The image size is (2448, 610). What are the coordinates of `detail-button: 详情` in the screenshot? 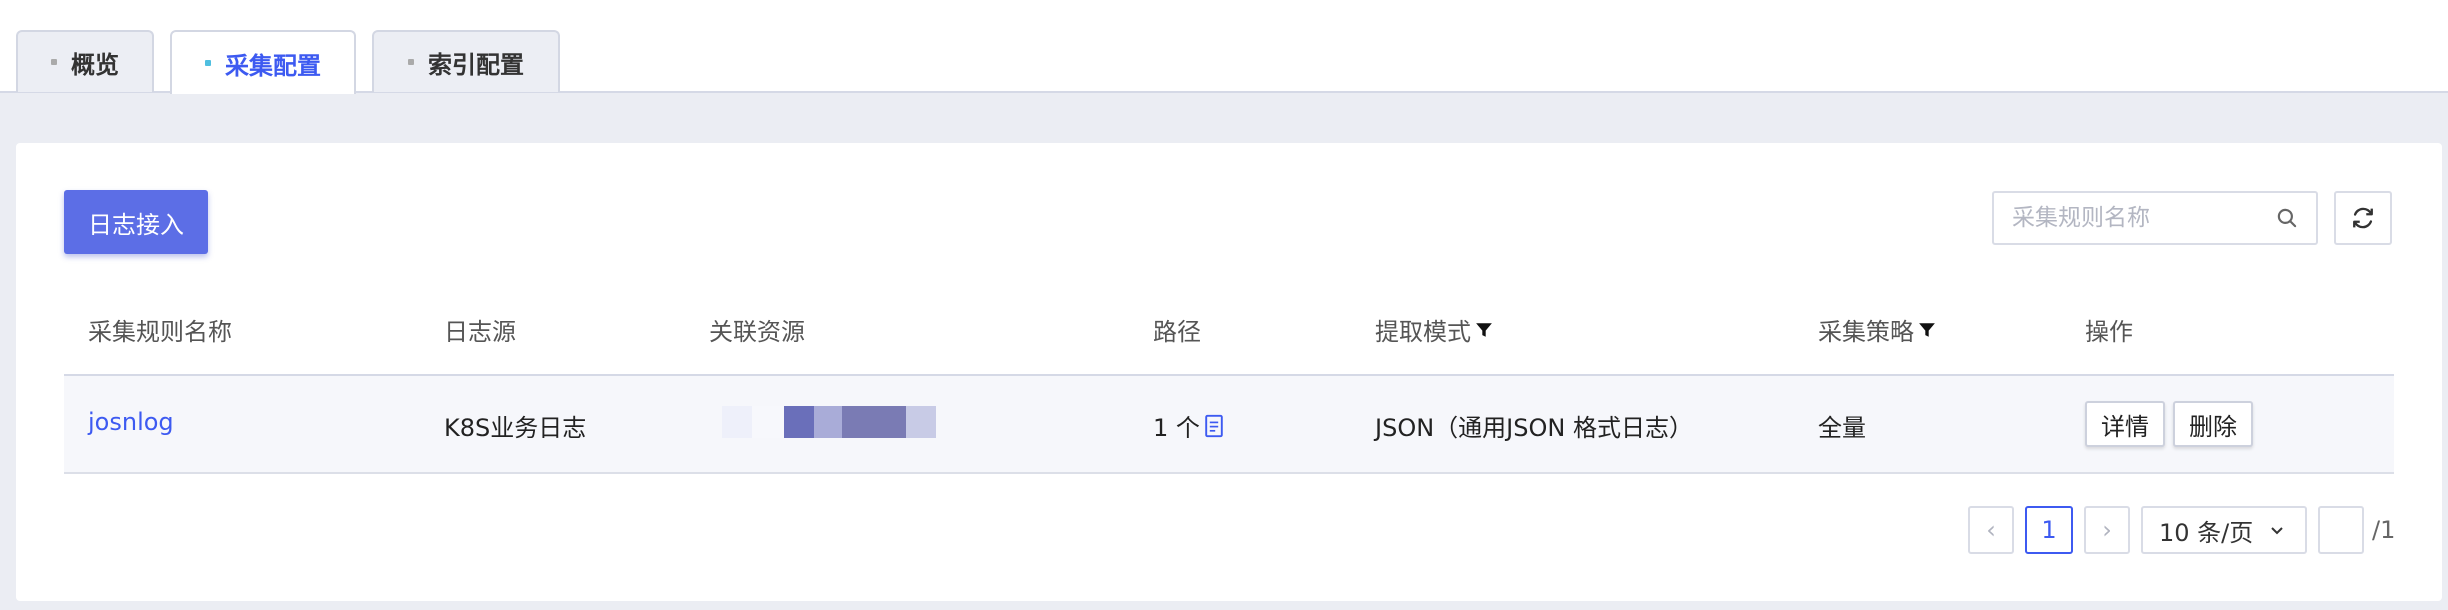 It's located at (2125, 424).